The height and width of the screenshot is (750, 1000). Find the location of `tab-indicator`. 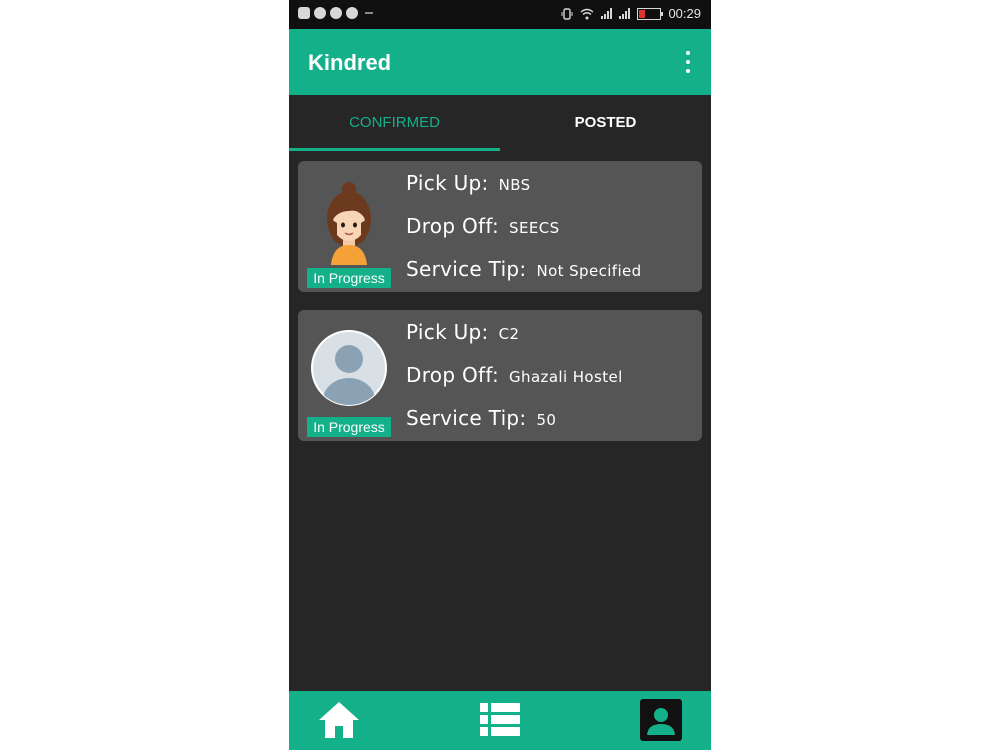

tab-indicator is located at coordinates (394, 149).